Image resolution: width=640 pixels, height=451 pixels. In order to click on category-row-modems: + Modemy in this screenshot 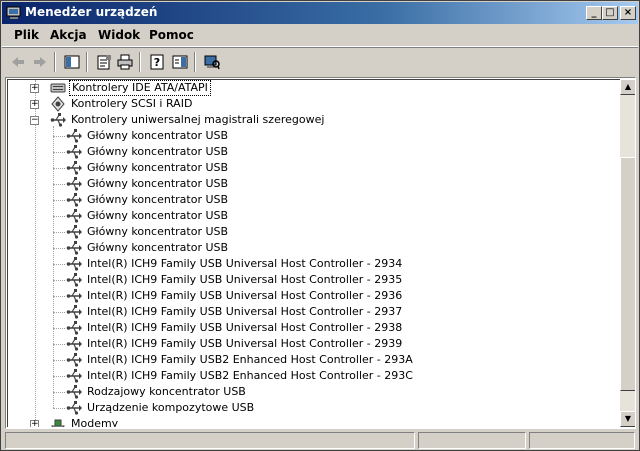, I will do `click(75, 421)`.